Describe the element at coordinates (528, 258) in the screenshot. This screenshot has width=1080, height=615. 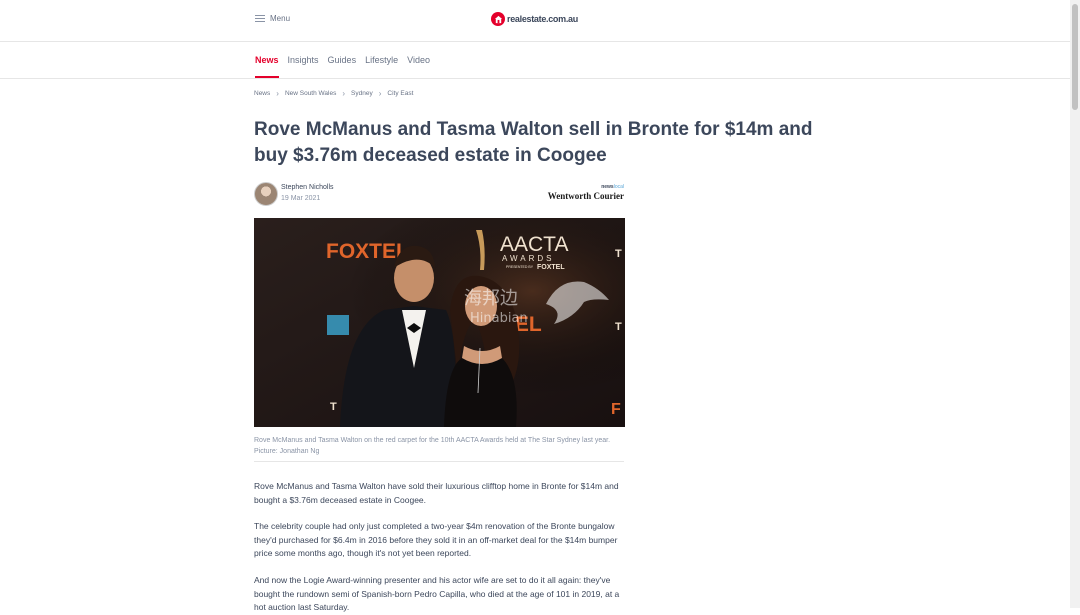
I see `backdrop-awards: AWARDS` at that location.